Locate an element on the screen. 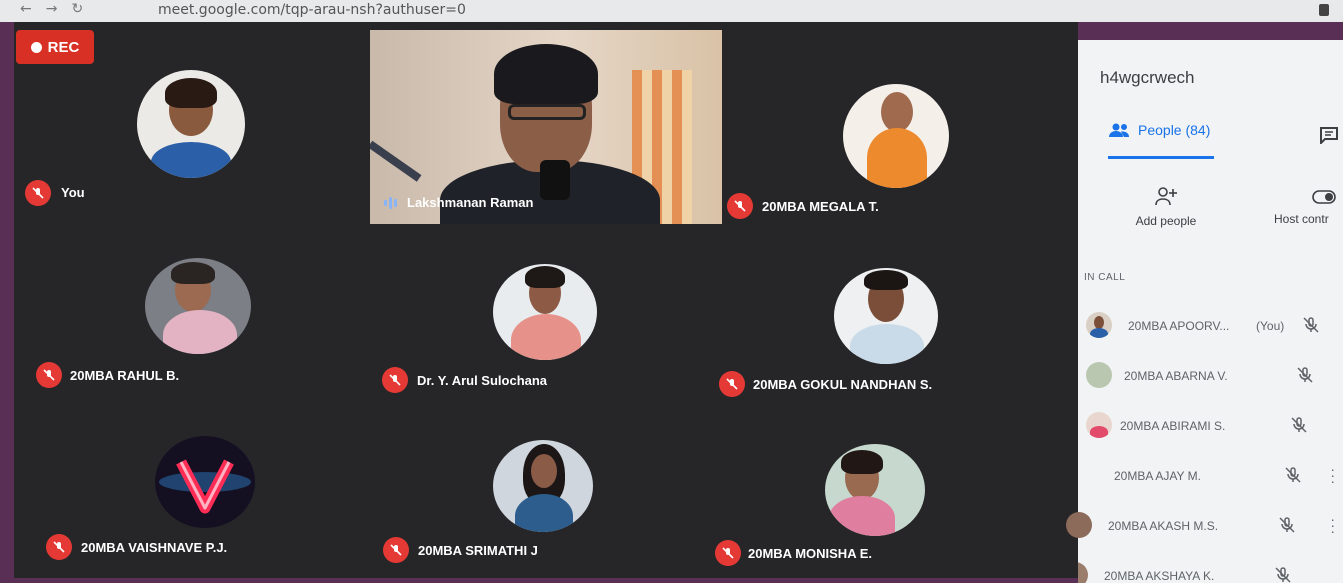 This screenshot has width=1343, height=583. toggle-icon is located at coordinates (1324, 197).